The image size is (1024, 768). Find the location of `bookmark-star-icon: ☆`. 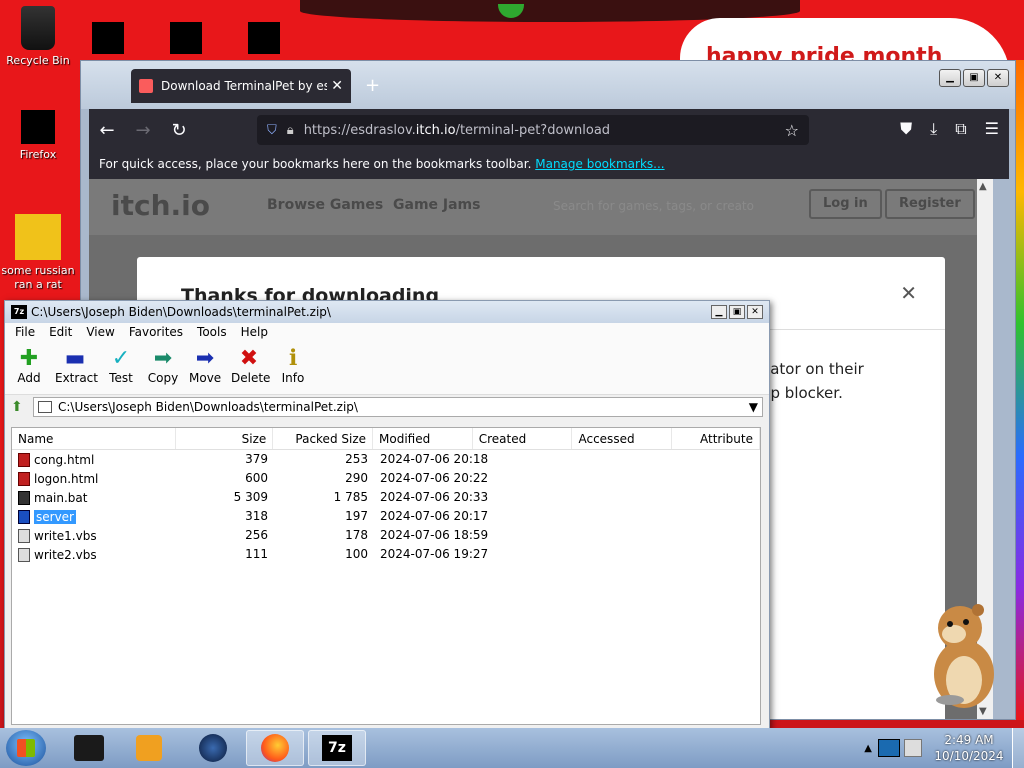

bookmark-star-icon: ☆ is located at coordinates (792, 130).